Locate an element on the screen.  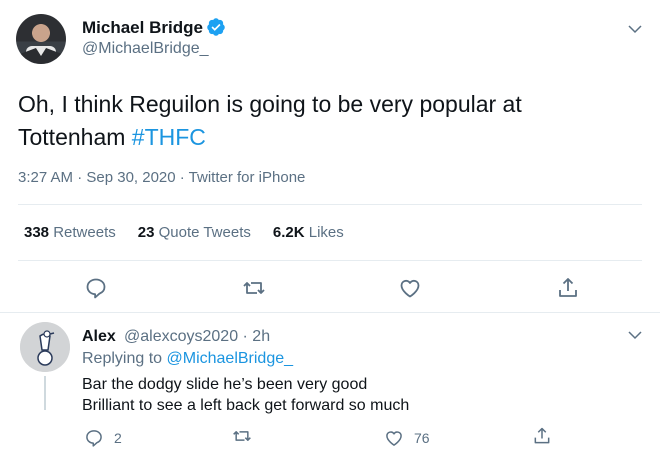
author-avatar is located at coordinates (41, 39).